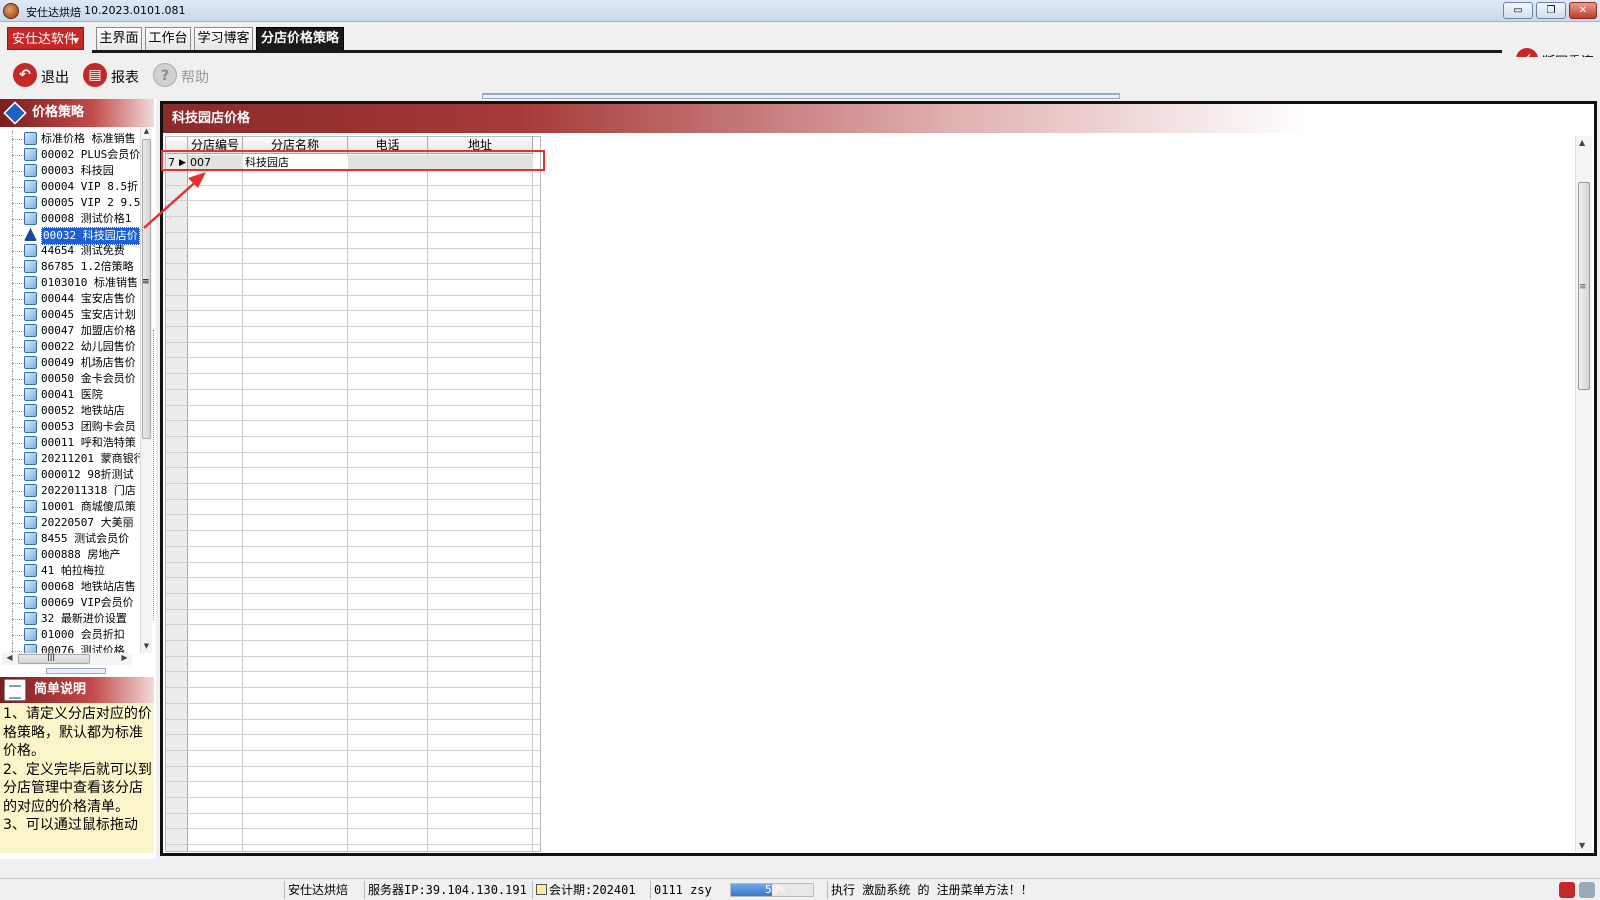  Describe the element at coordinates (70, 427) in the screenshot. I see `tree-item: 00053 团购卡会员` at that location.